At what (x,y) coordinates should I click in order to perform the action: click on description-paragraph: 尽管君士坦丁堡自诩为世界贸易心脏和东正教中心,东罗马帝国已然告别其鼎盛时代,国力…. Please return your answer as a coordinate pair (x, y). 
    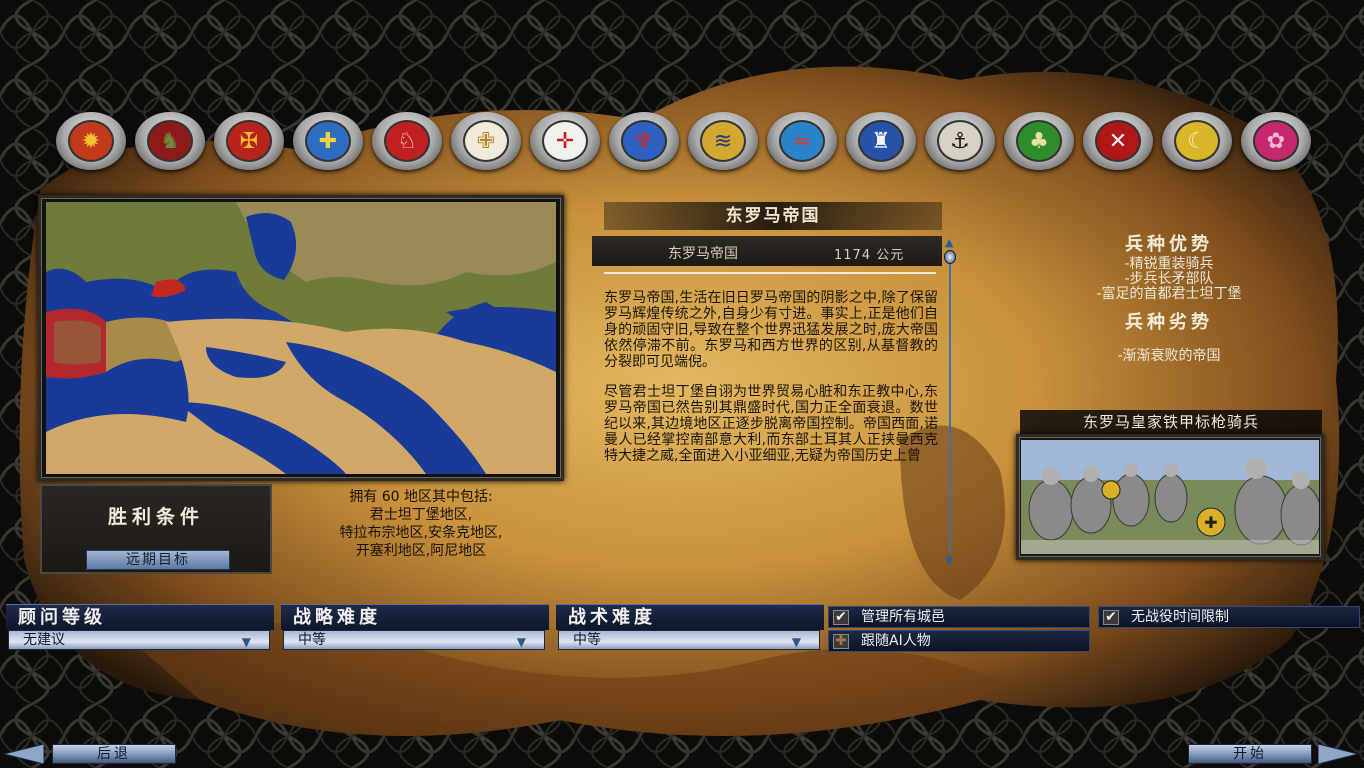
    Looking at the image, I should click on (771, 424).